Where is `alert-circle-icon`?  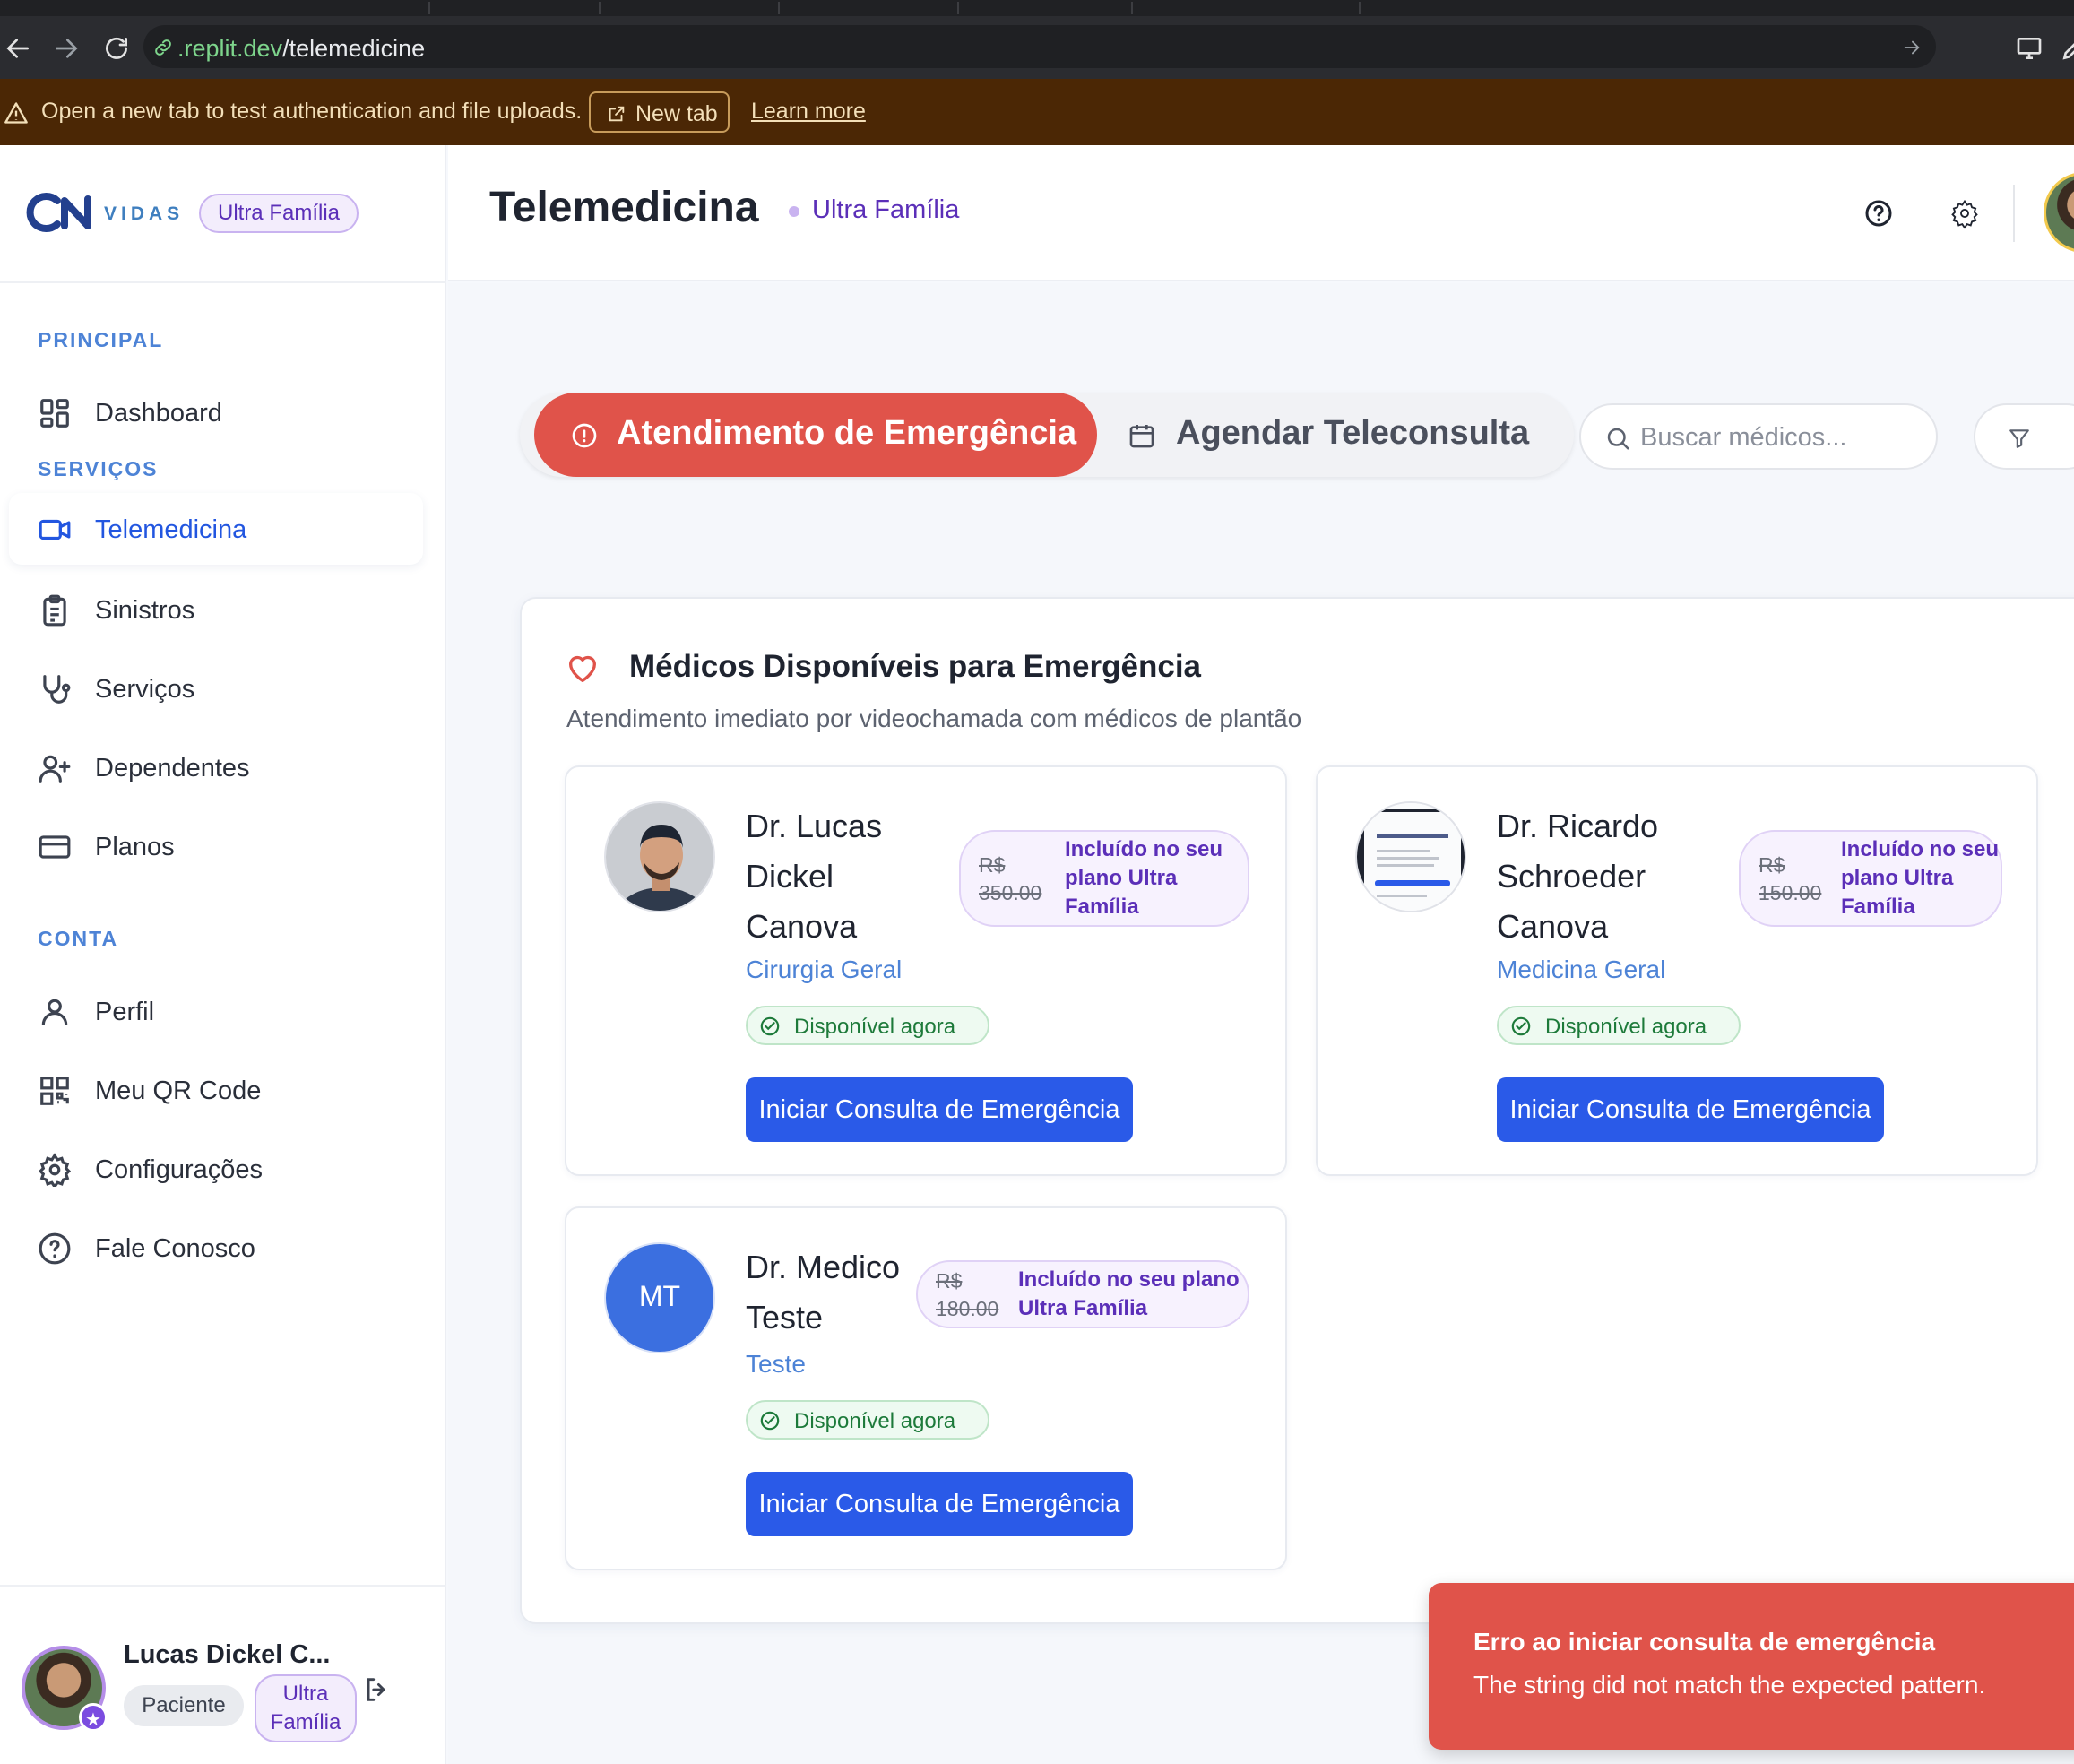 alert-circle-icon is located at coordinates (584, 435).